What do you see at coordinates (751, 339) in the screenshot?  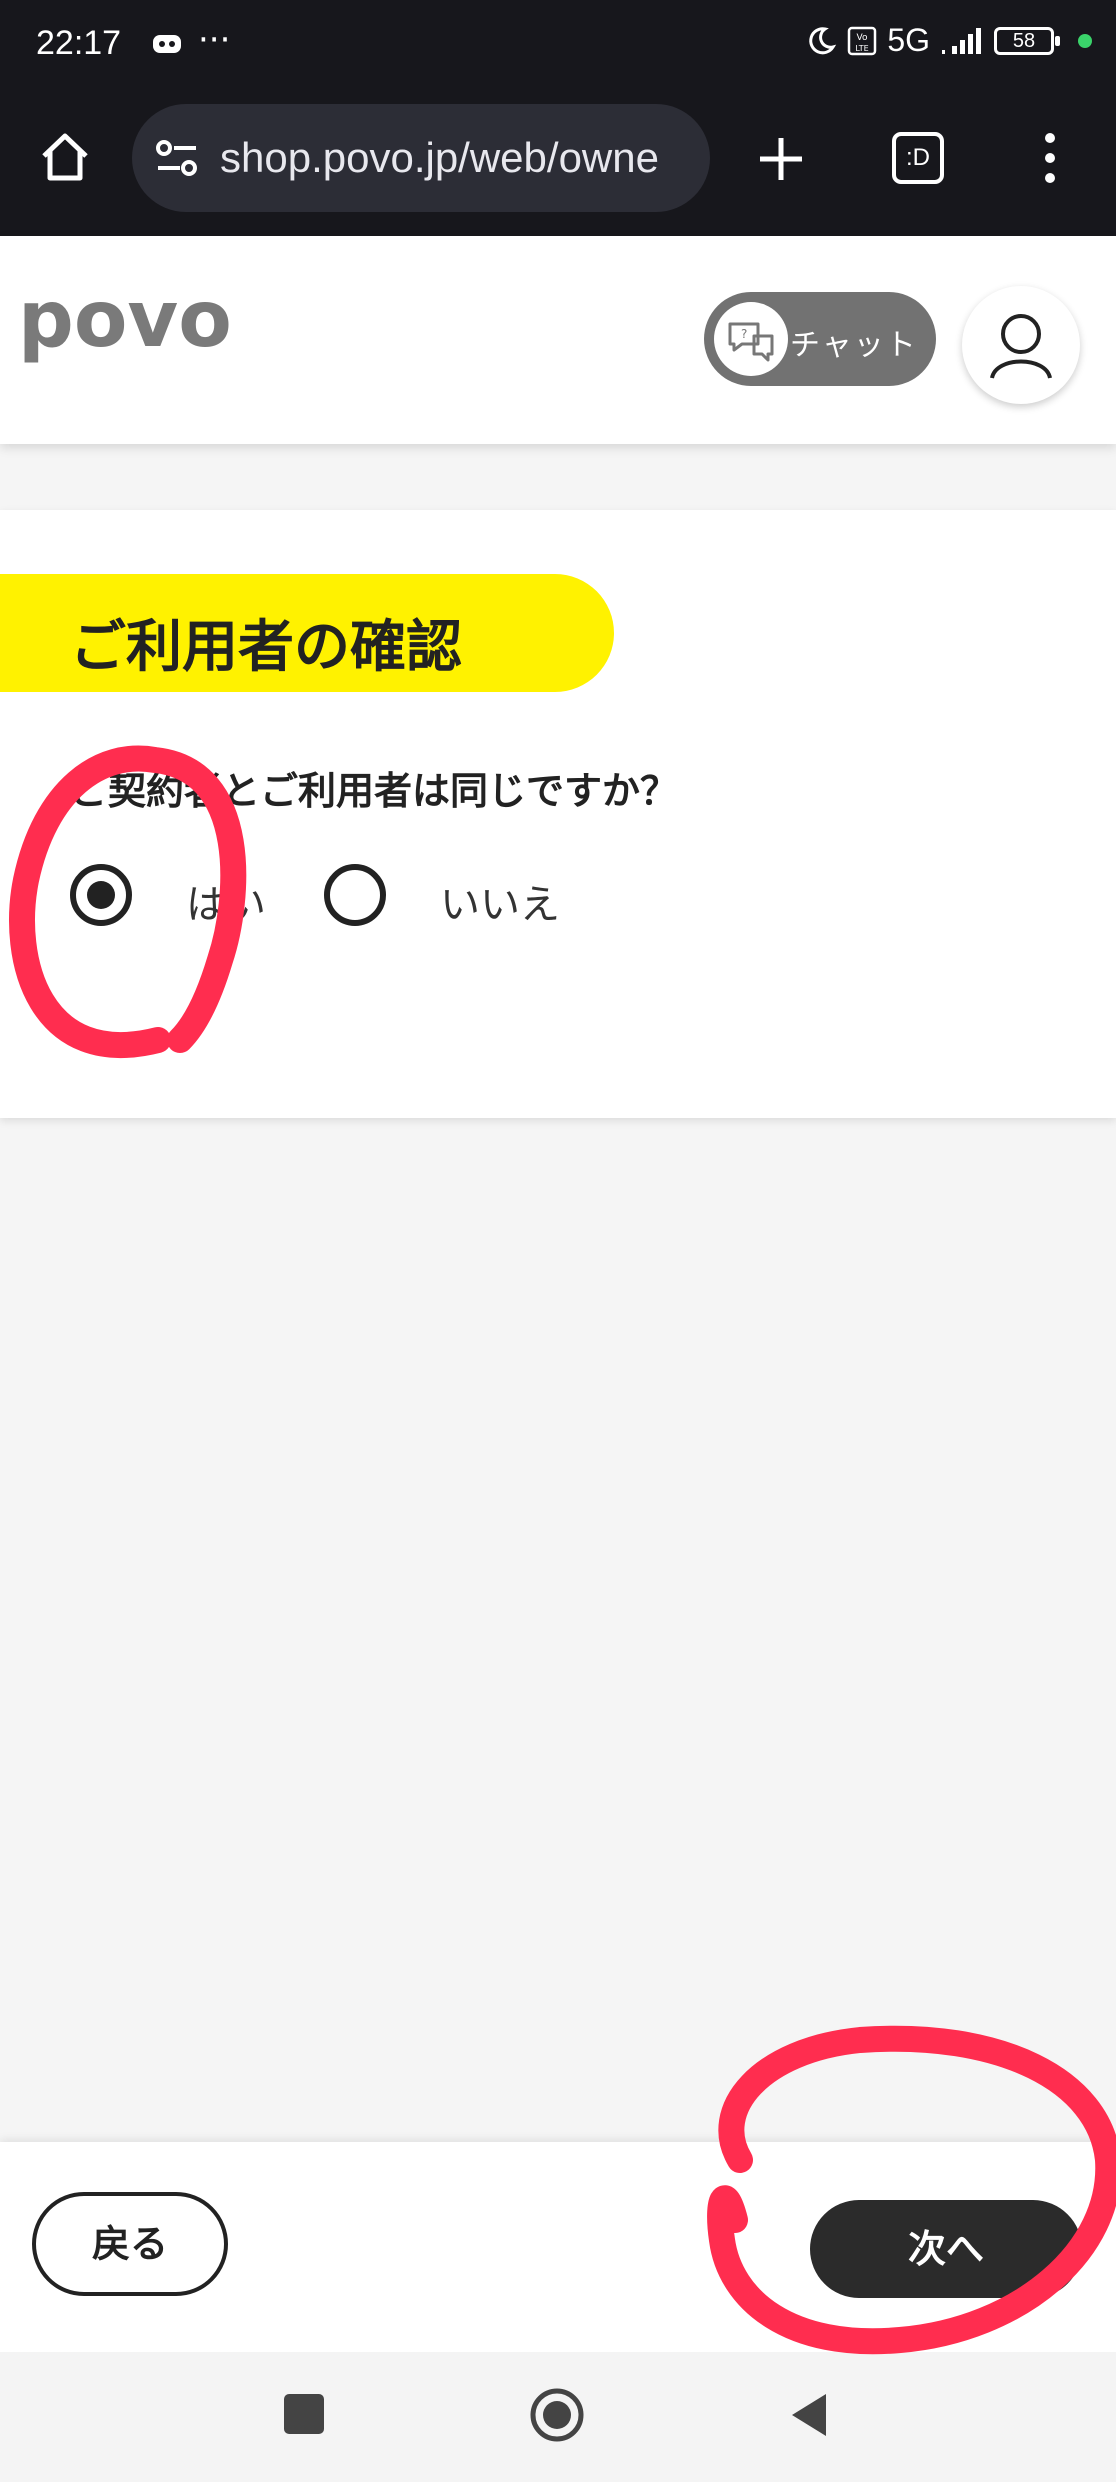 I see `chat-icon: ?` at bounding box center [751, 339].